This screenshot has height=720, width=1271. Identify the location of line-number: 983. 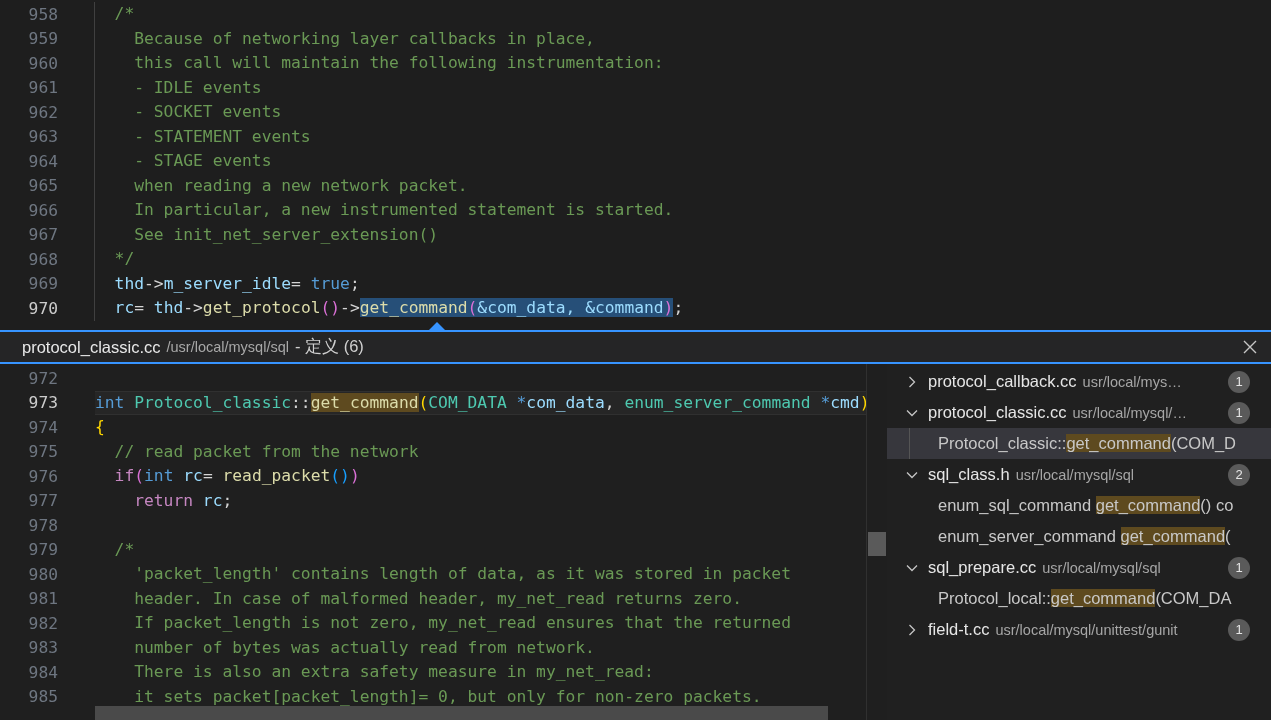
(42, 648).